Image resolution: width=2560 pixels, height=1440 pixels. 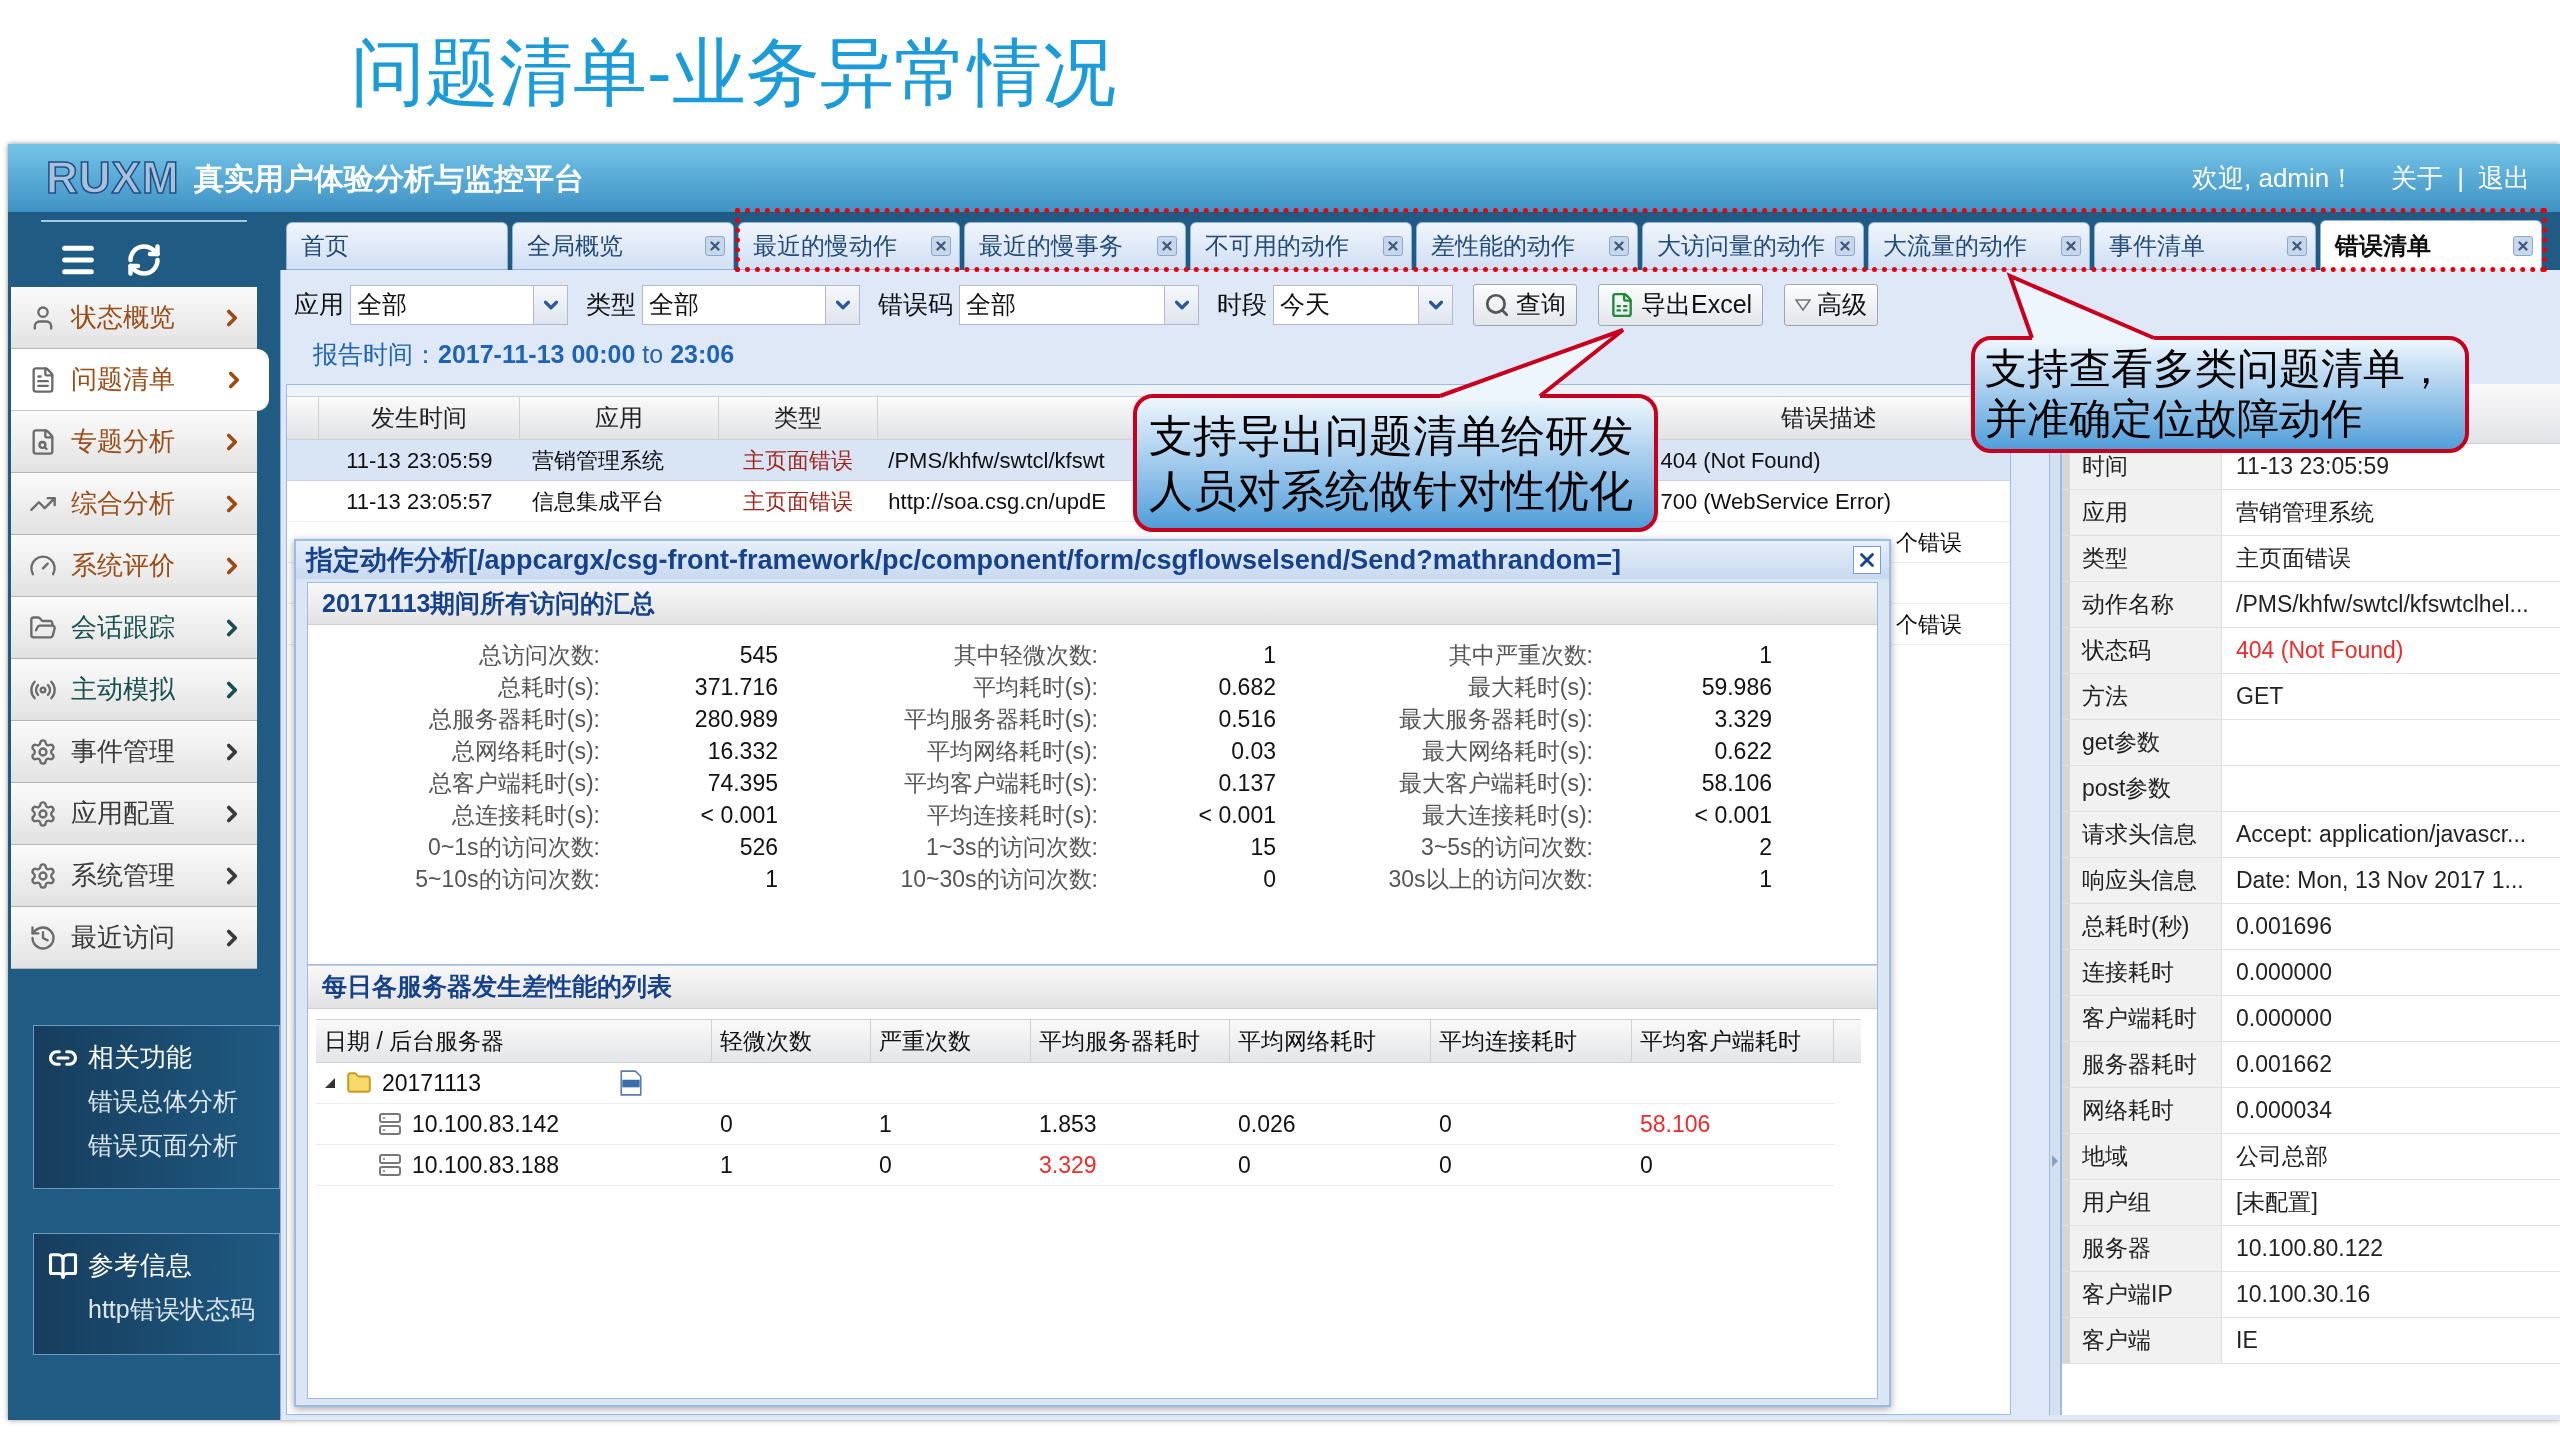 What do you see at coordinates (1000, 719) in the screenshot?
I see `stat-label: 平均服务器耗时(s):` at bounding box center [1000, 719].